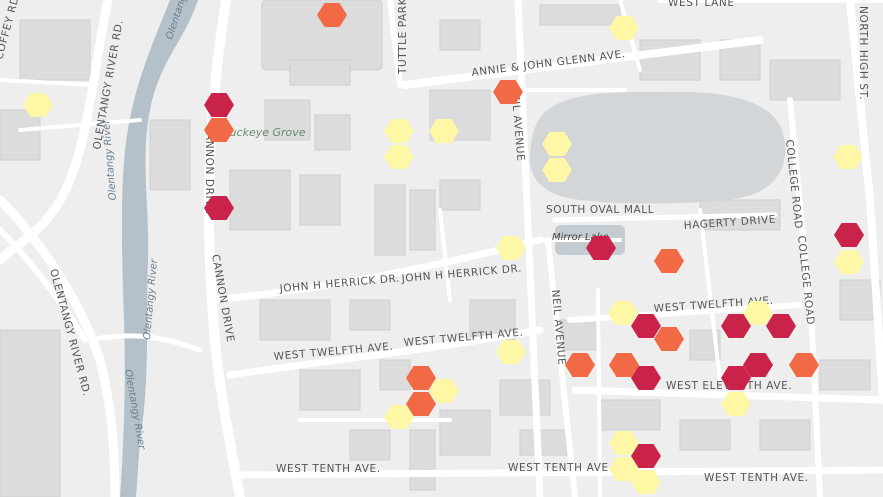 This screenshot has width=883, height=497. Describe the element at coordinates (264, 132) in the screenshot. I see `buckeye-grove-label: Buckeye Grove` at that location.